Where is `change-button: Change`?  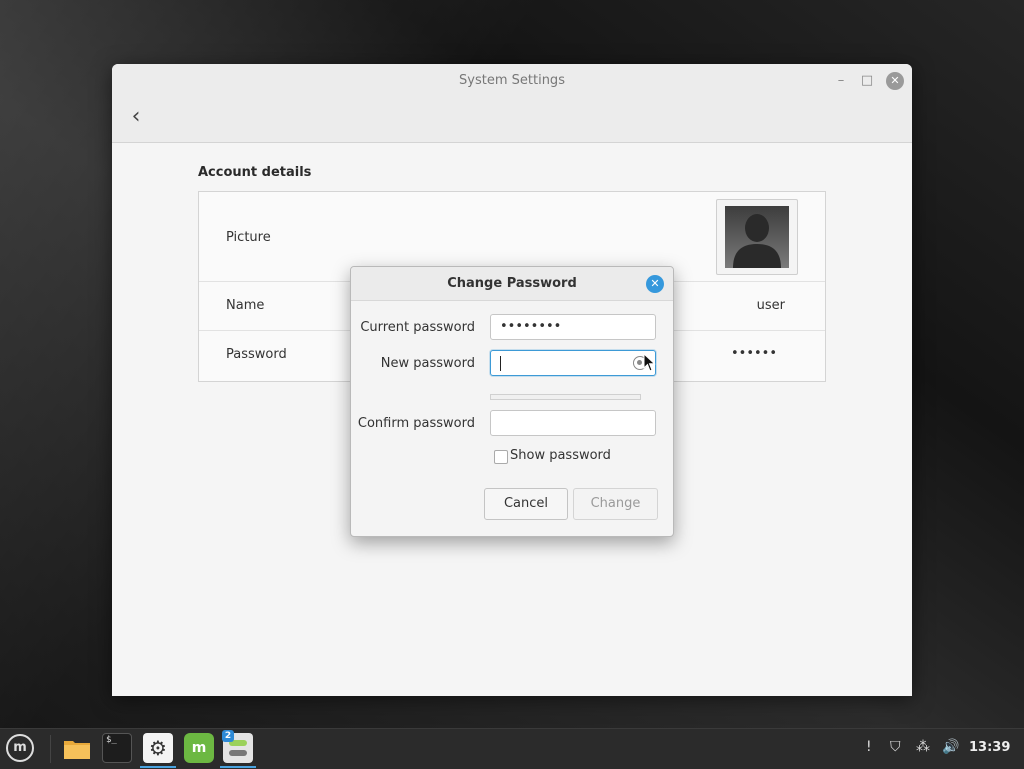 change-button: Change is located at coordinates (615, 504).